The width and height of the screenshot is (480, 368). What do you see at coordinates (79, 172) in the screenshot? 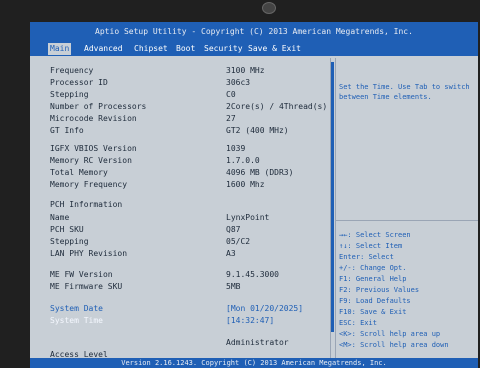
I see `info-label: Total Memory` at bounding box center [79, 172].